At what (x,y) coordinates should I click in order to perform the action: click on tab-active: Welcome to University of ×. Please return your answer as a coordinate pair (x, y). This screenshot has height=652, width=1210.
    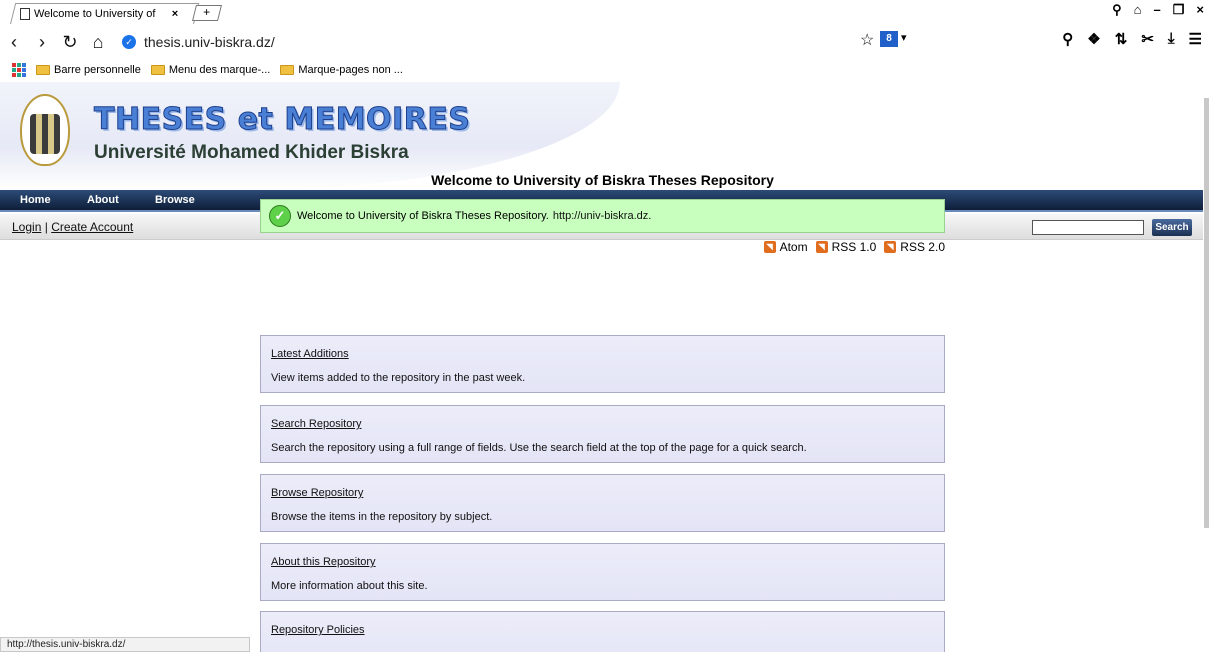
    Looking at the image, I should click on (98, 13).